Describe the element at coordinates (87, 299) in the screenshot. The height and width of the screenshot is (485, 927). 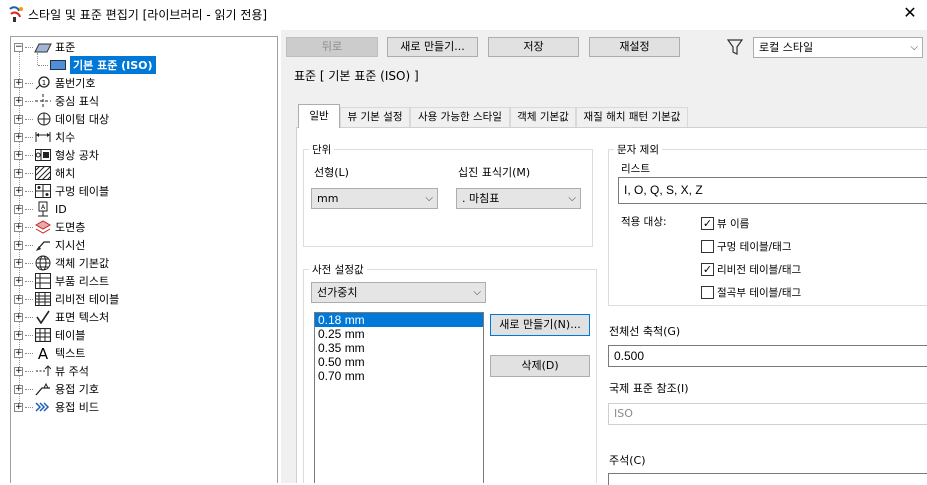
I see `tree-item-label: 리비전 테이블` at that location.